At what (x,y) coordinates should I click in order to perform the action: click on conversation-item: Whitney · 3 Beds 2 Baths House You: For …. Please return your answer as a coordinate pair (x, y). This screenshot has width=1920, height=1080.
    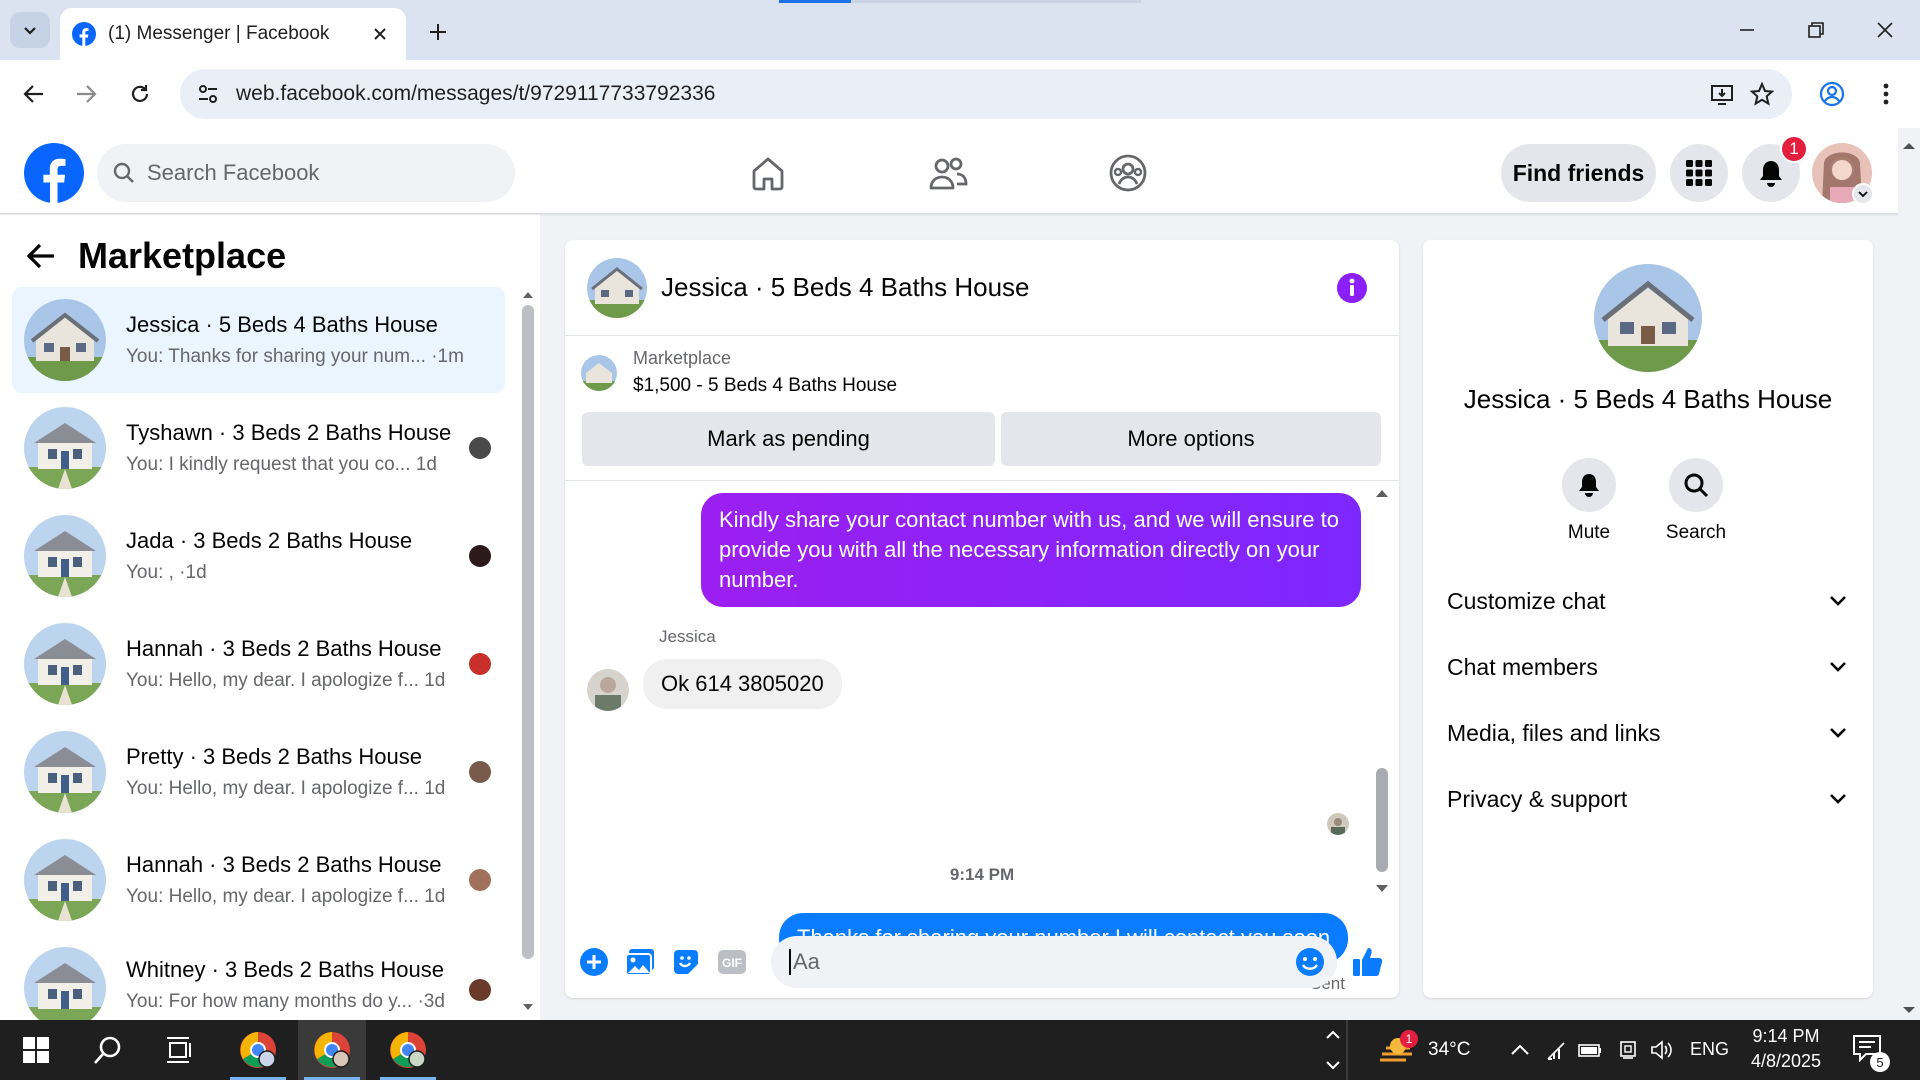
    Looking at the image, I should click on (258, 978).